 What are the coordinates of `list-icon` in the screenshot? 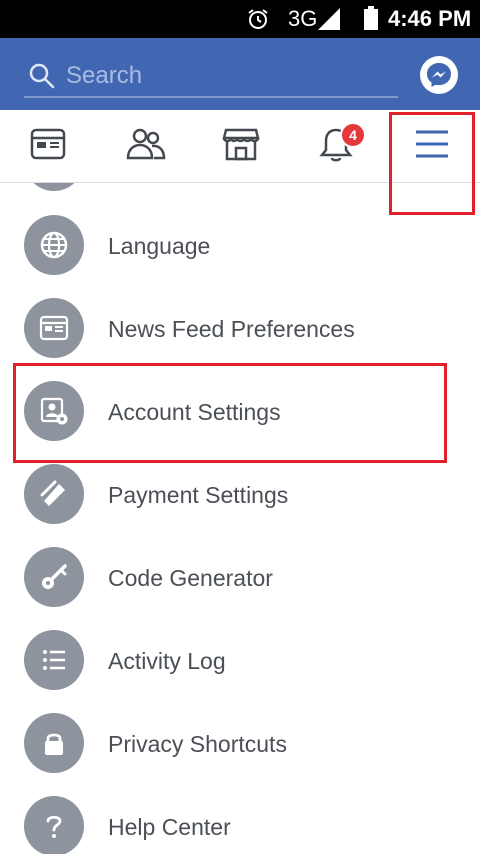 It's located at (54, 660).